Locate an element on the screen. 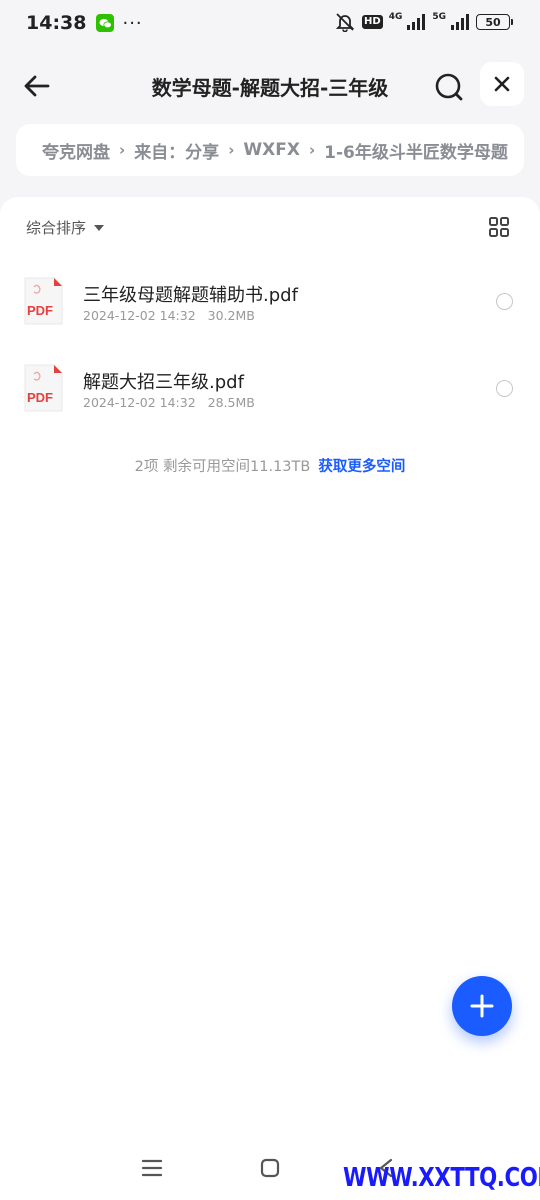 This screenshot has width=540, height=1200. close-icon is located at coordinates (502, 84).